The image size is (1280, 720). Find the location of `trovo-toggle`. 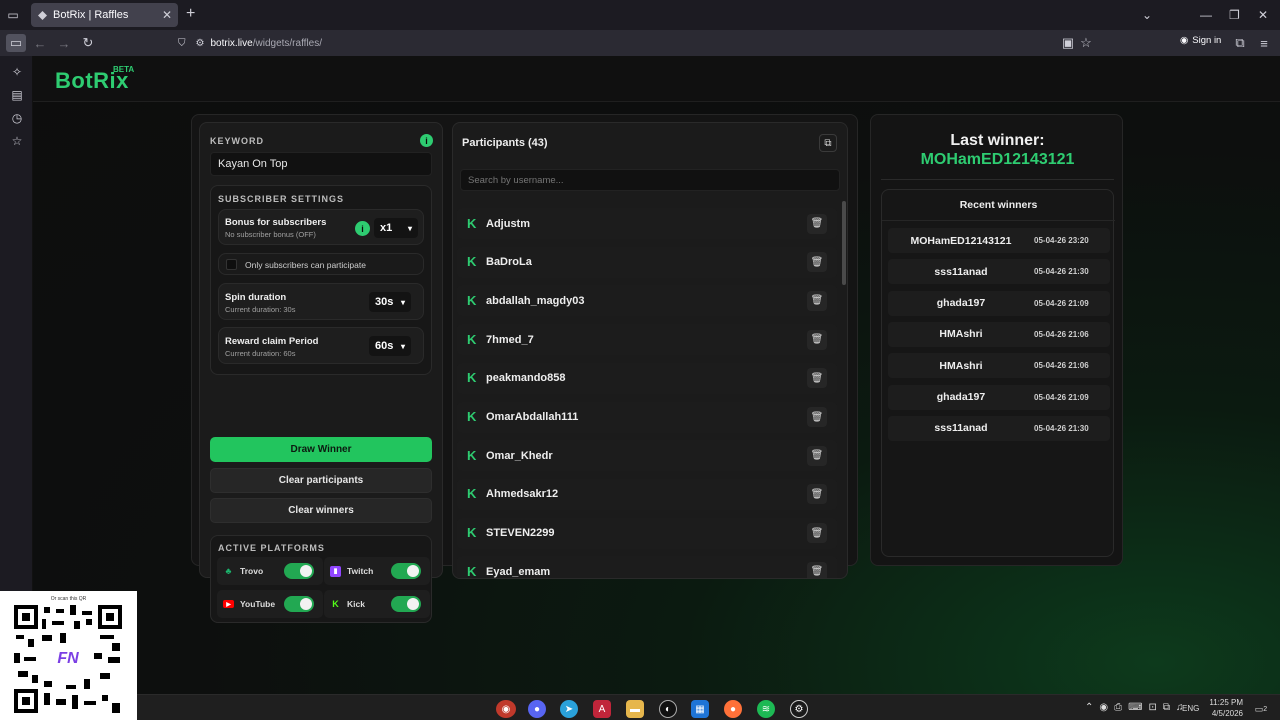

trovo-toggle is located at coordinates (299, 571).